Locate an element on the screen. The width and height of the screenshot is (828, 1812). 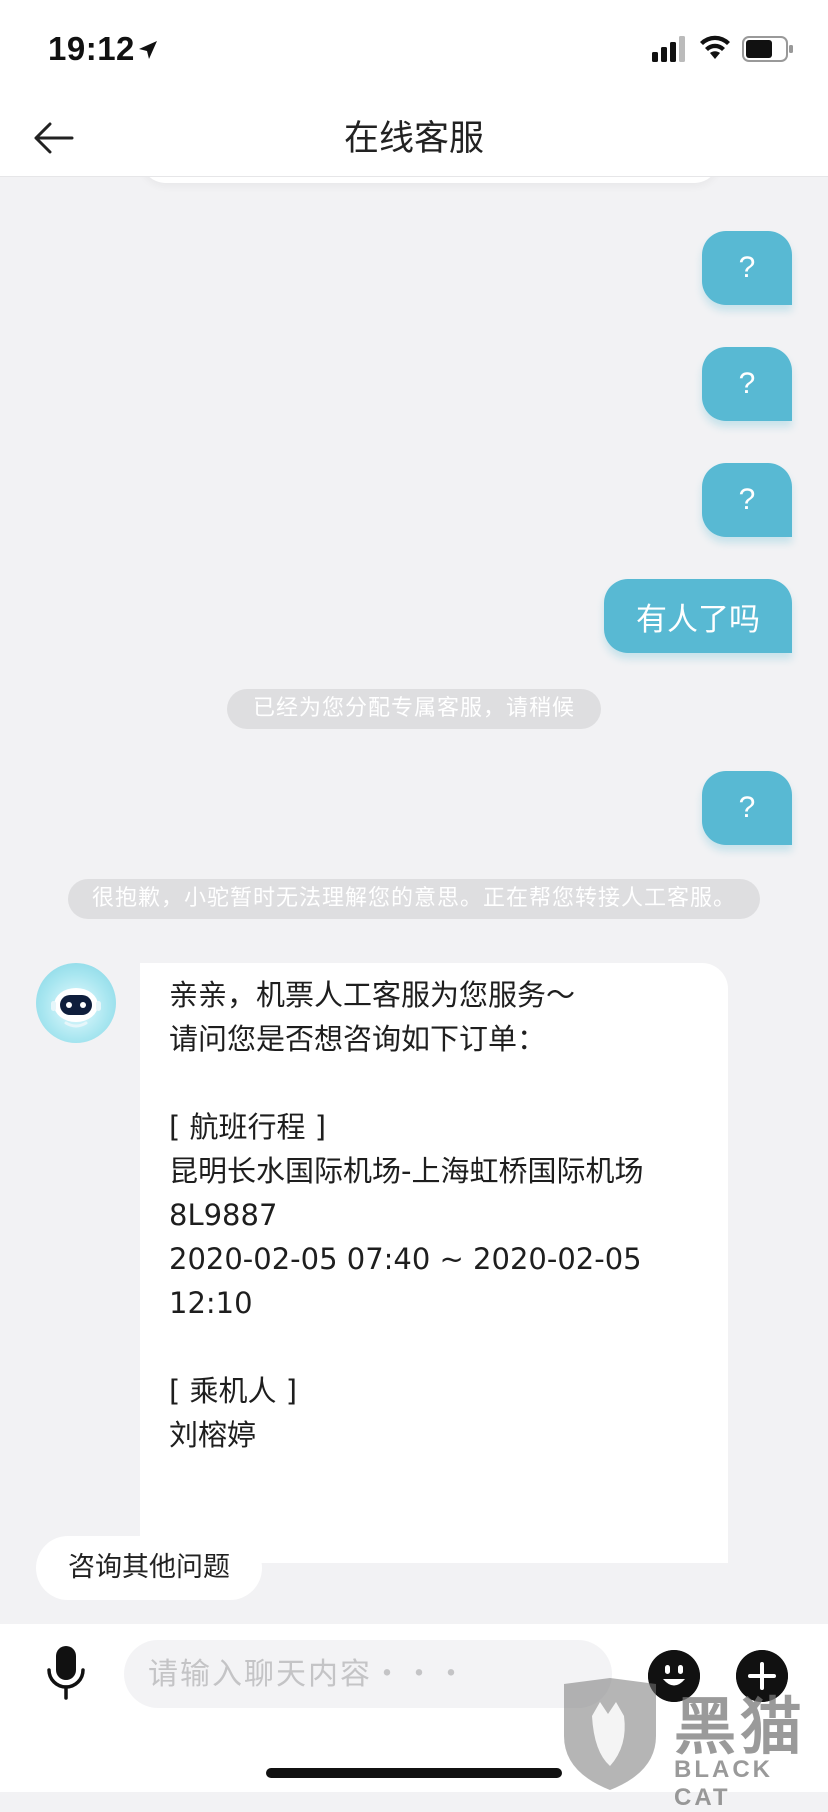
system-notice: 很抱歉，小驼暂时无法理解您的意思。正在帮您转接人工客服。 is located at coordinates (414, 899).